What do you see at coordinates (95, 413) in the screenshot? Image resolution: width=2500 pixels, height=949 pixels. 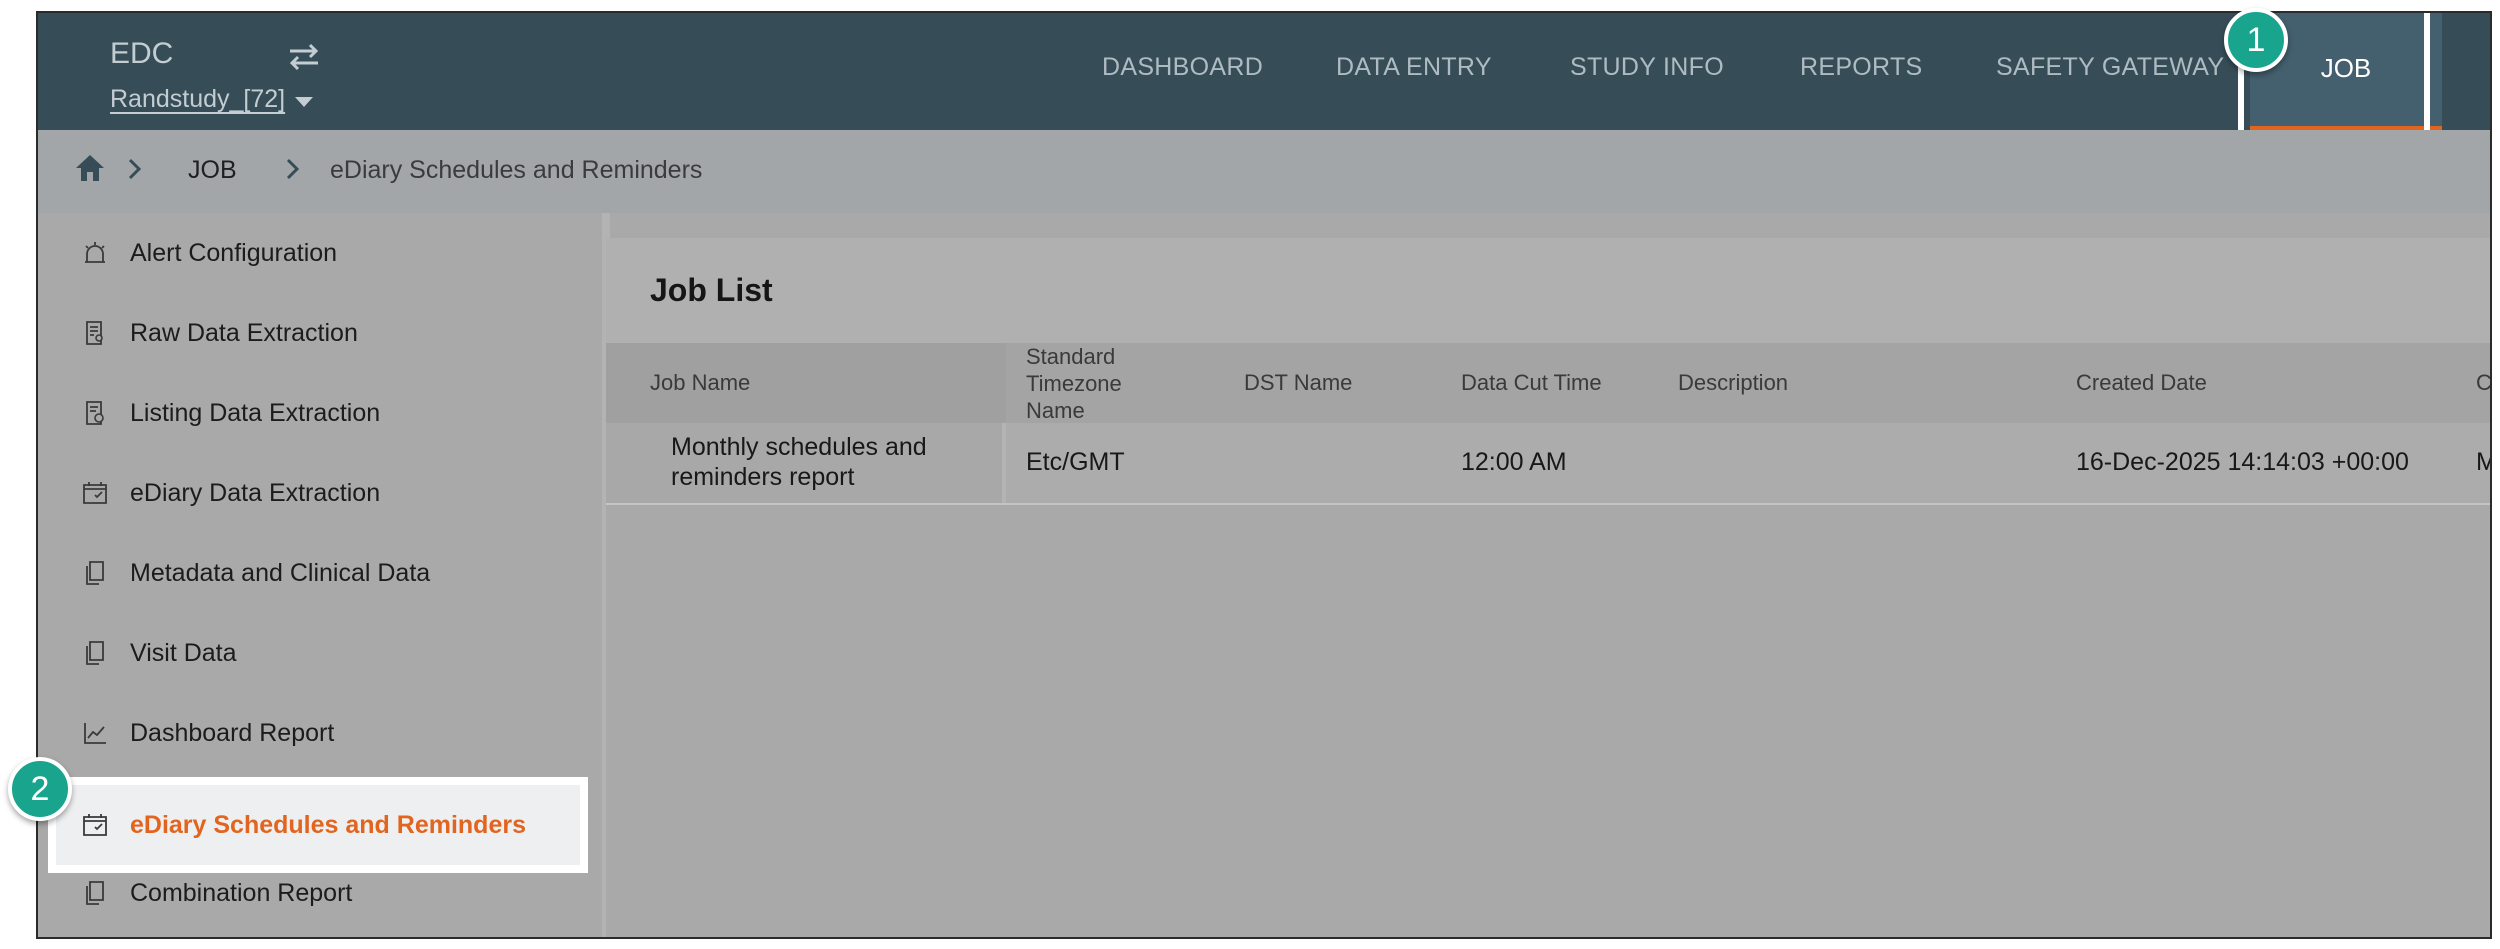 I see `document-clock-icon` at bounding box center [95, 413].